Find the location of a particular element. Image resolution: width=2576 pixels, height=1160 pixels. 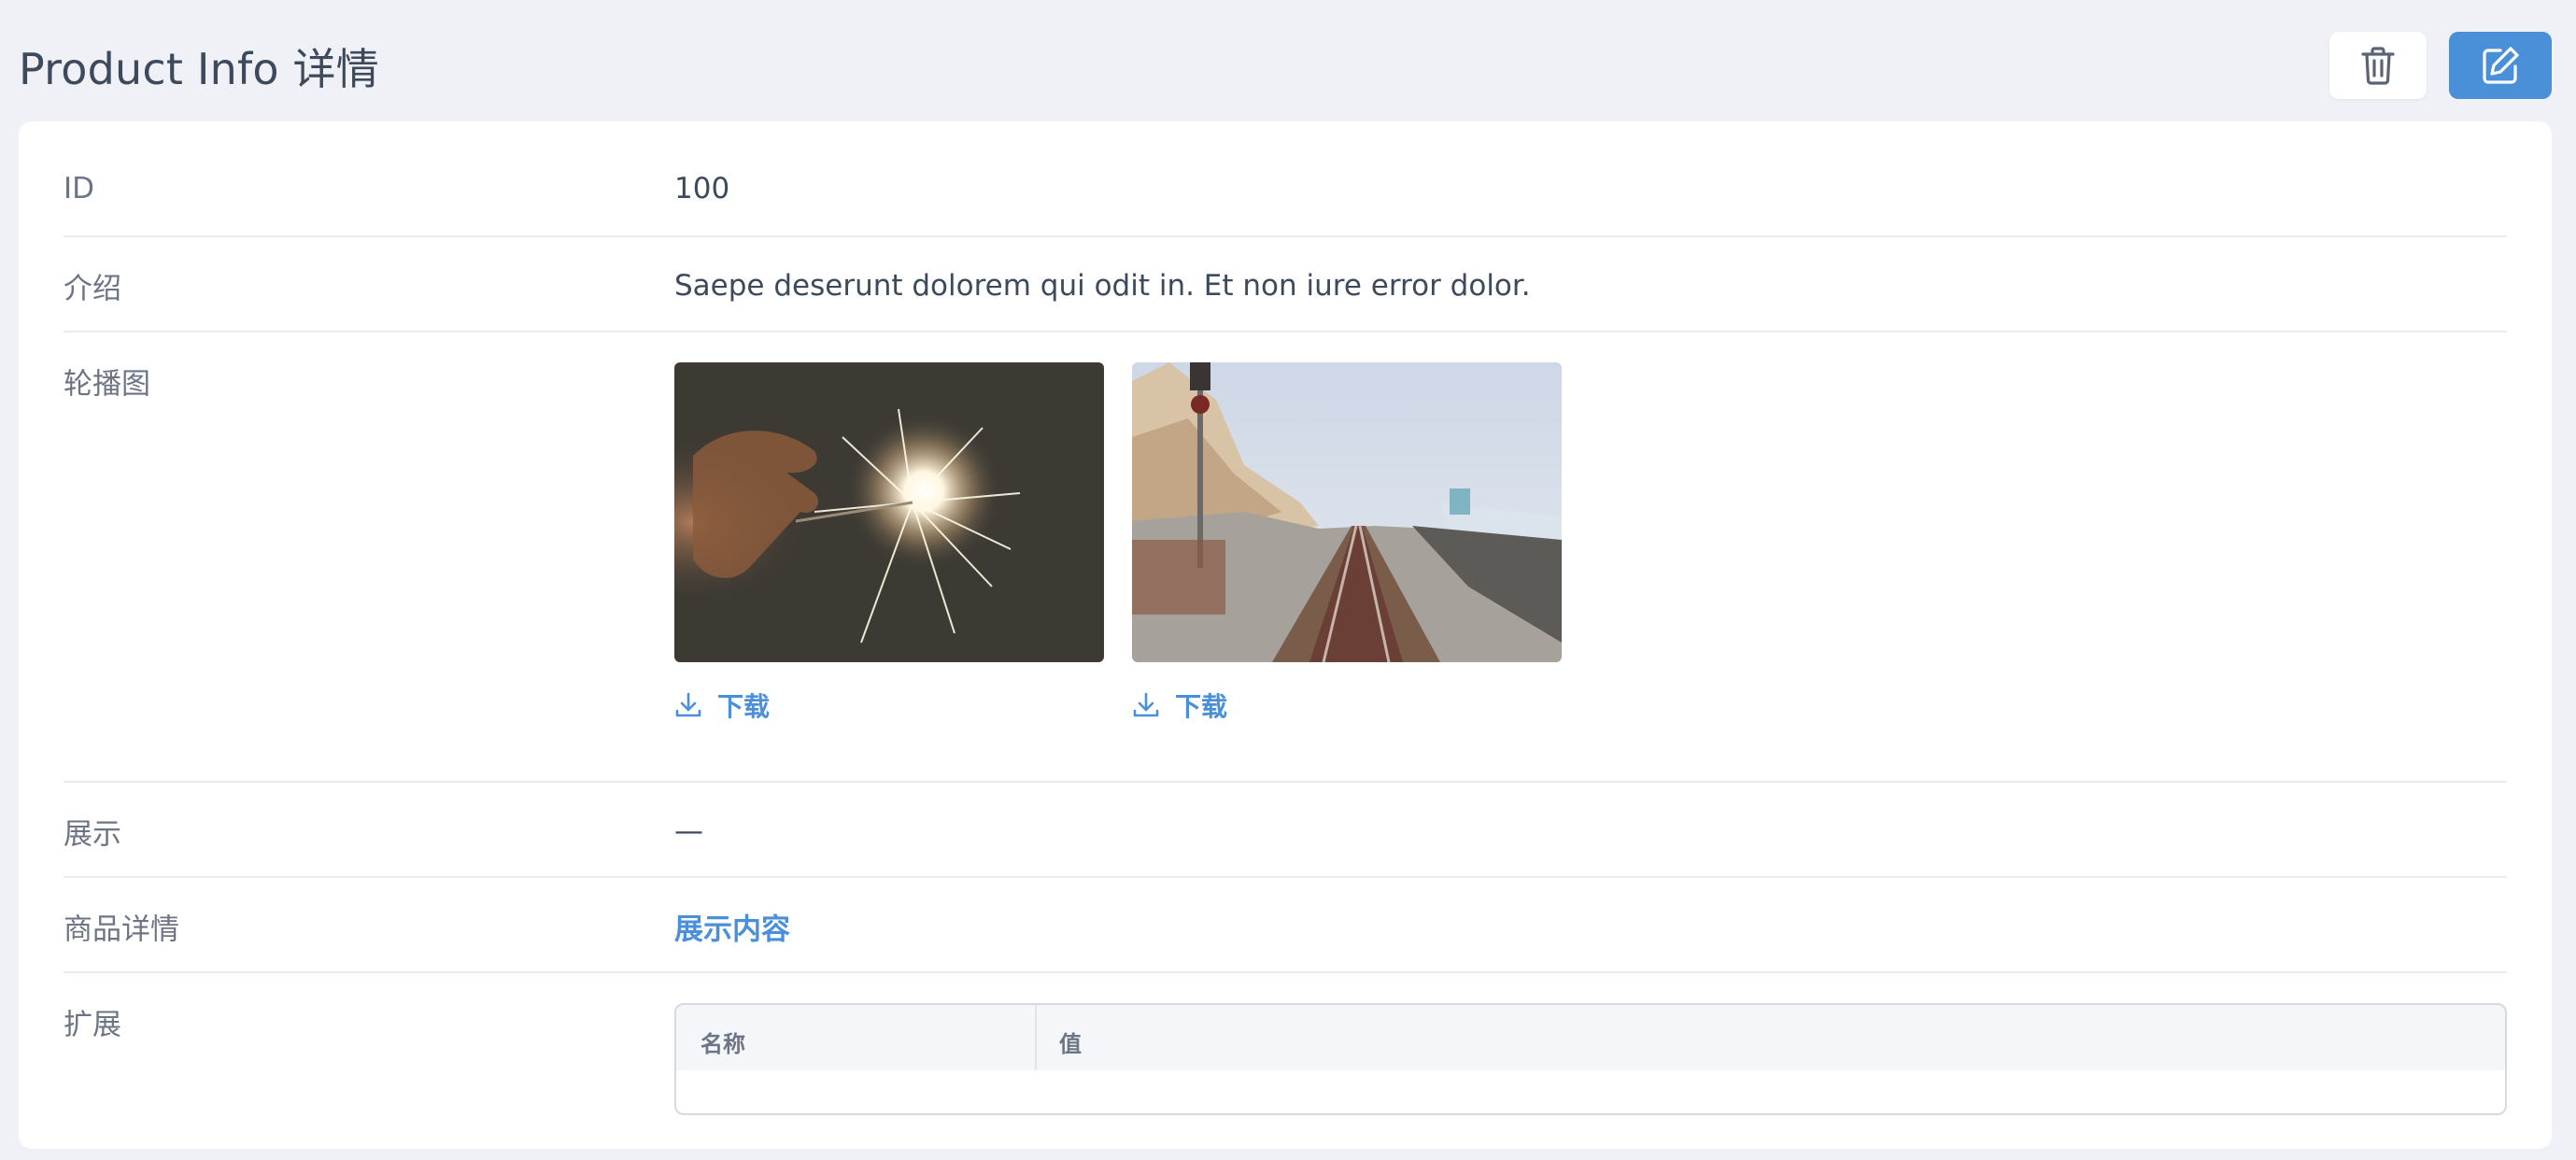

page-title: Product Info 详情 is located at coordinates (199, 69).